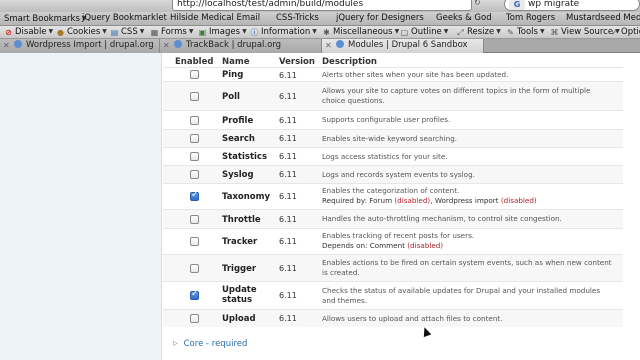 The width and height of the screenshot is (640, 360). What do you see at coordinates (297, 62) in the screenshot?
I see `header-version: Version` at bounding box center [297, 62].